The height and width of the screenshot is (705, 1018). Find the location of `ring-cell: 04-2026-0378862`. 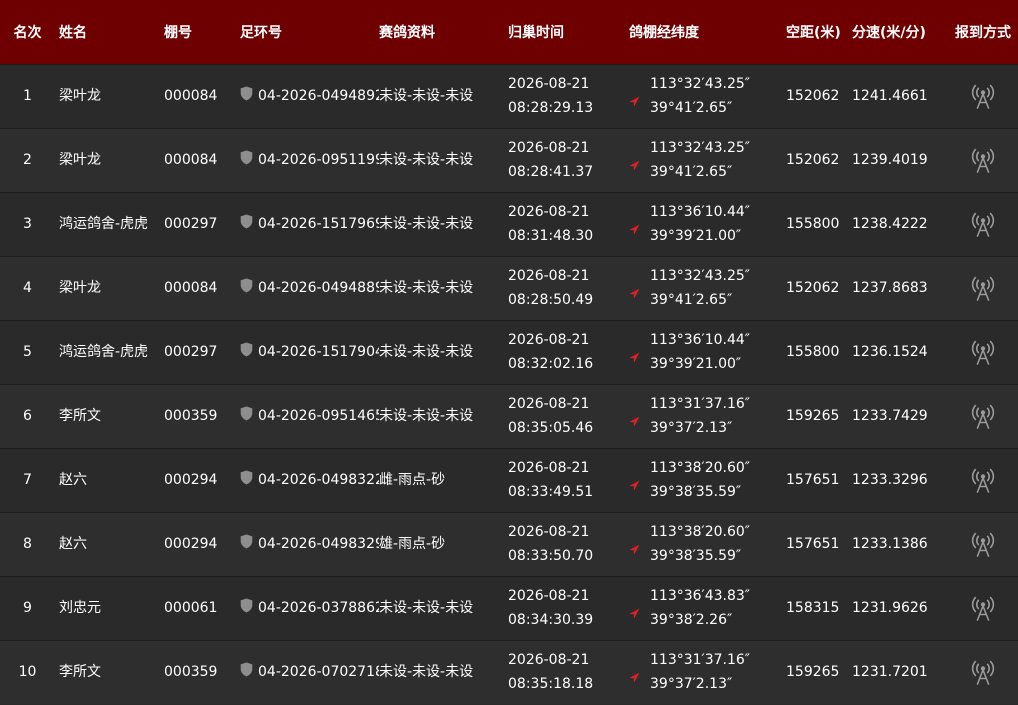

ring-cell: 04-2026-0378862 is located at coordinates (308, 608).